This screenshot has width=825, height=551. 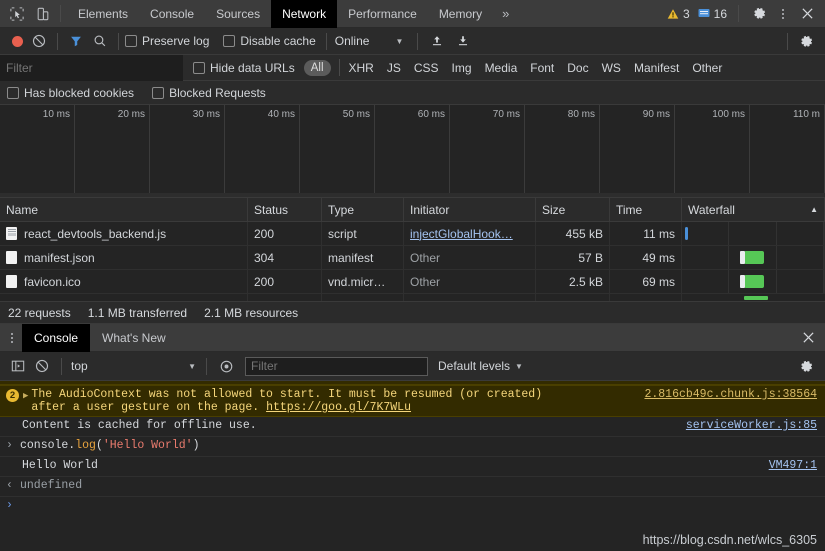 I want to click on type-filter-doc: Doc, so click(x=577, y=68).